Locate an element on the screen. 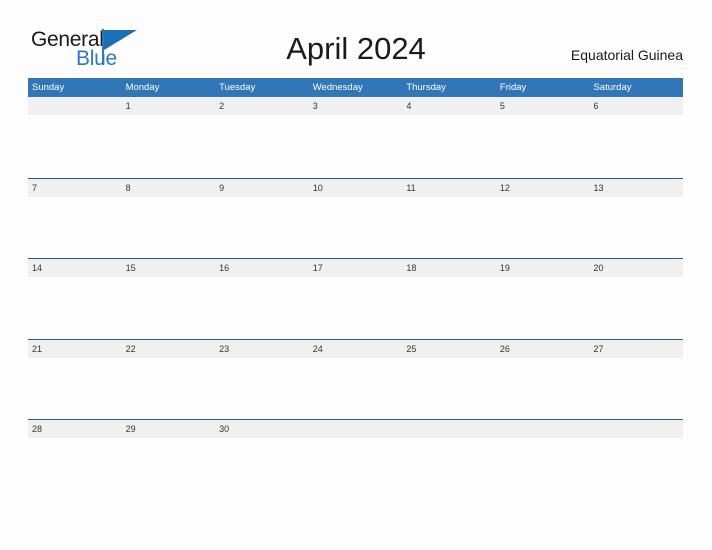 This screenshot has height=550, width=712. calendar-week-row: 7 8 9 10 11 12 13 is located at coordinates (356, 218).